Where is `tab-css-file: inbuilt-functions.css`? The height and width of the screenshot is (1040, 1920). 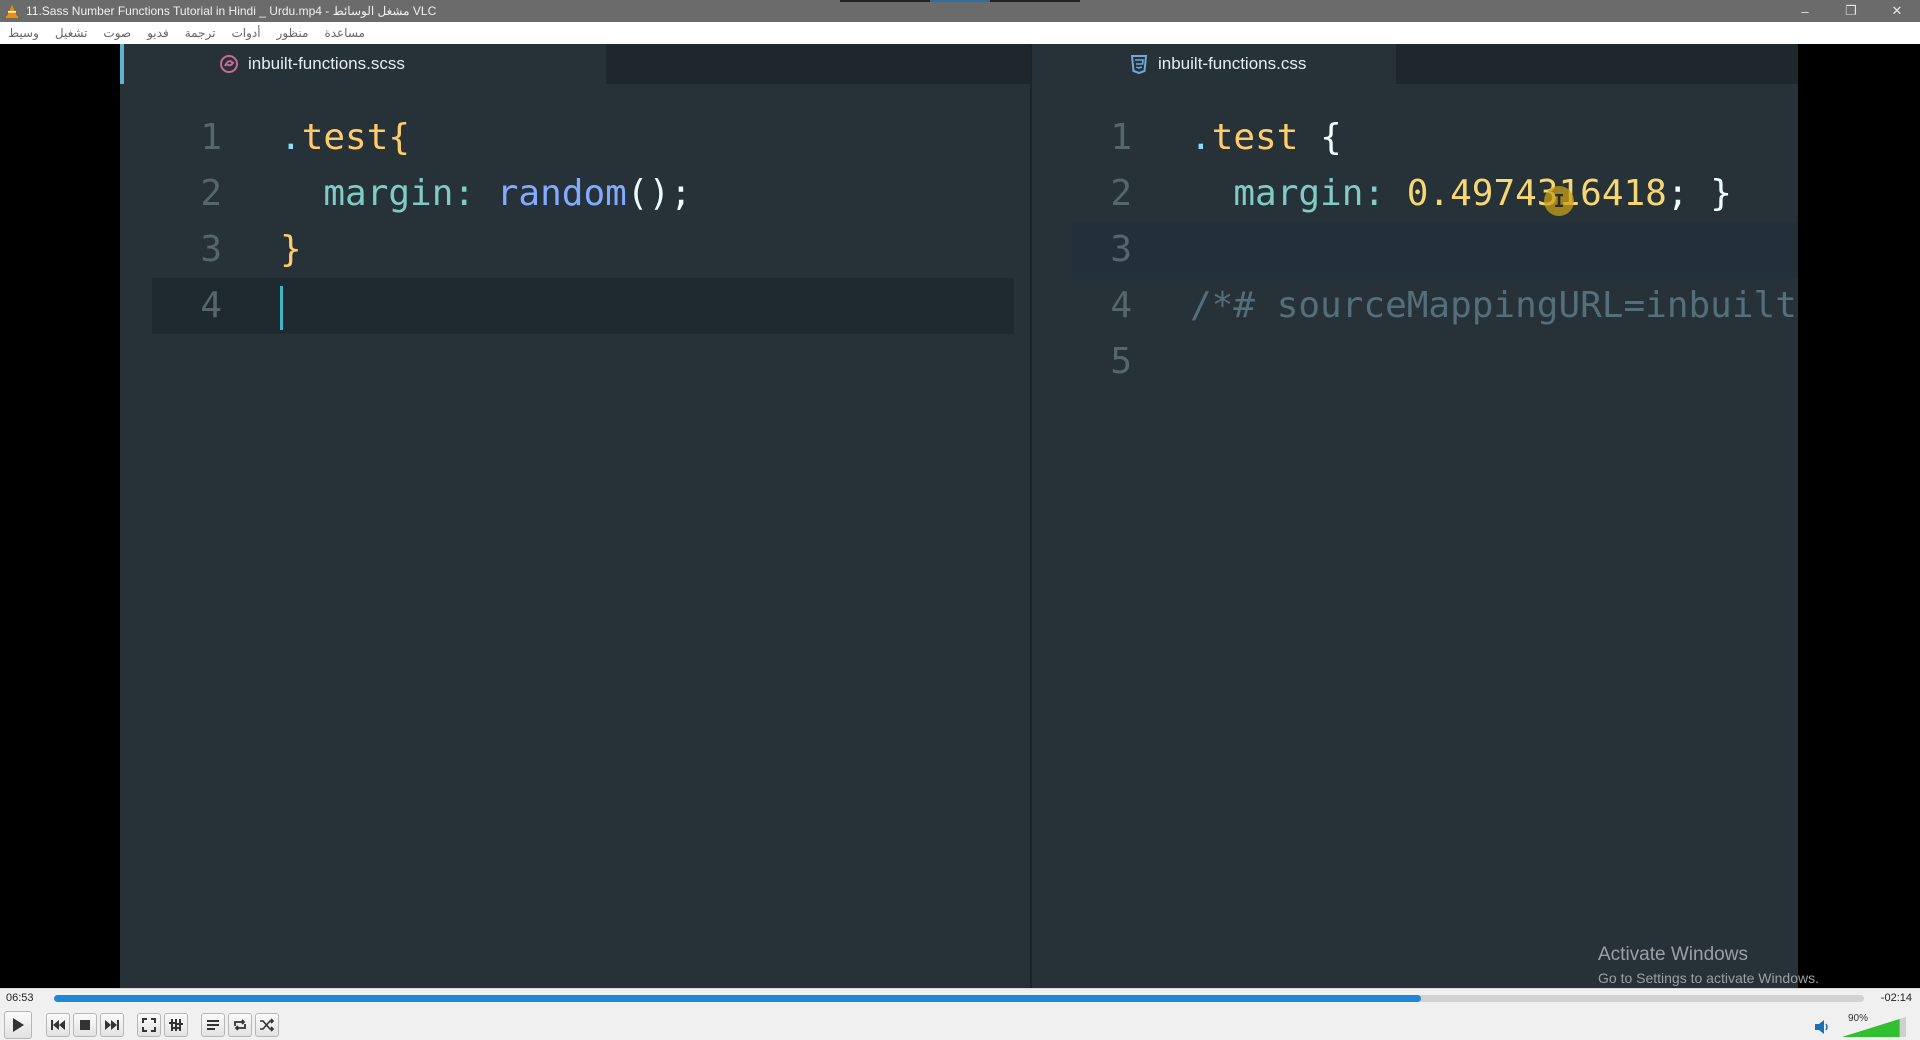
tab-css-file: inbuilt-functions.css is located at coordinates (1214, 64).